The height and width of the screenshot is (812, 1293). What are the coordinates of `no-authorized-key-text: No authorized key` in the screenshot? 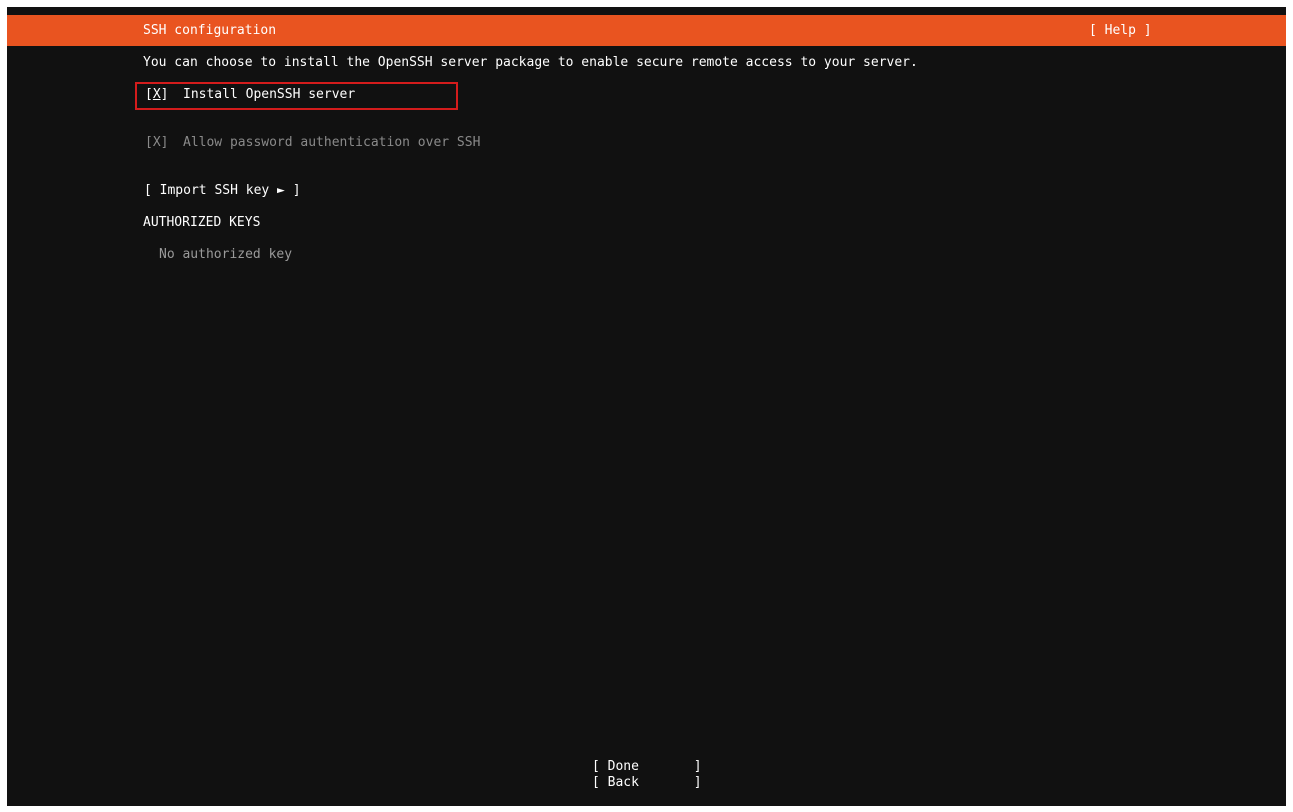 It's located at (226, 254).